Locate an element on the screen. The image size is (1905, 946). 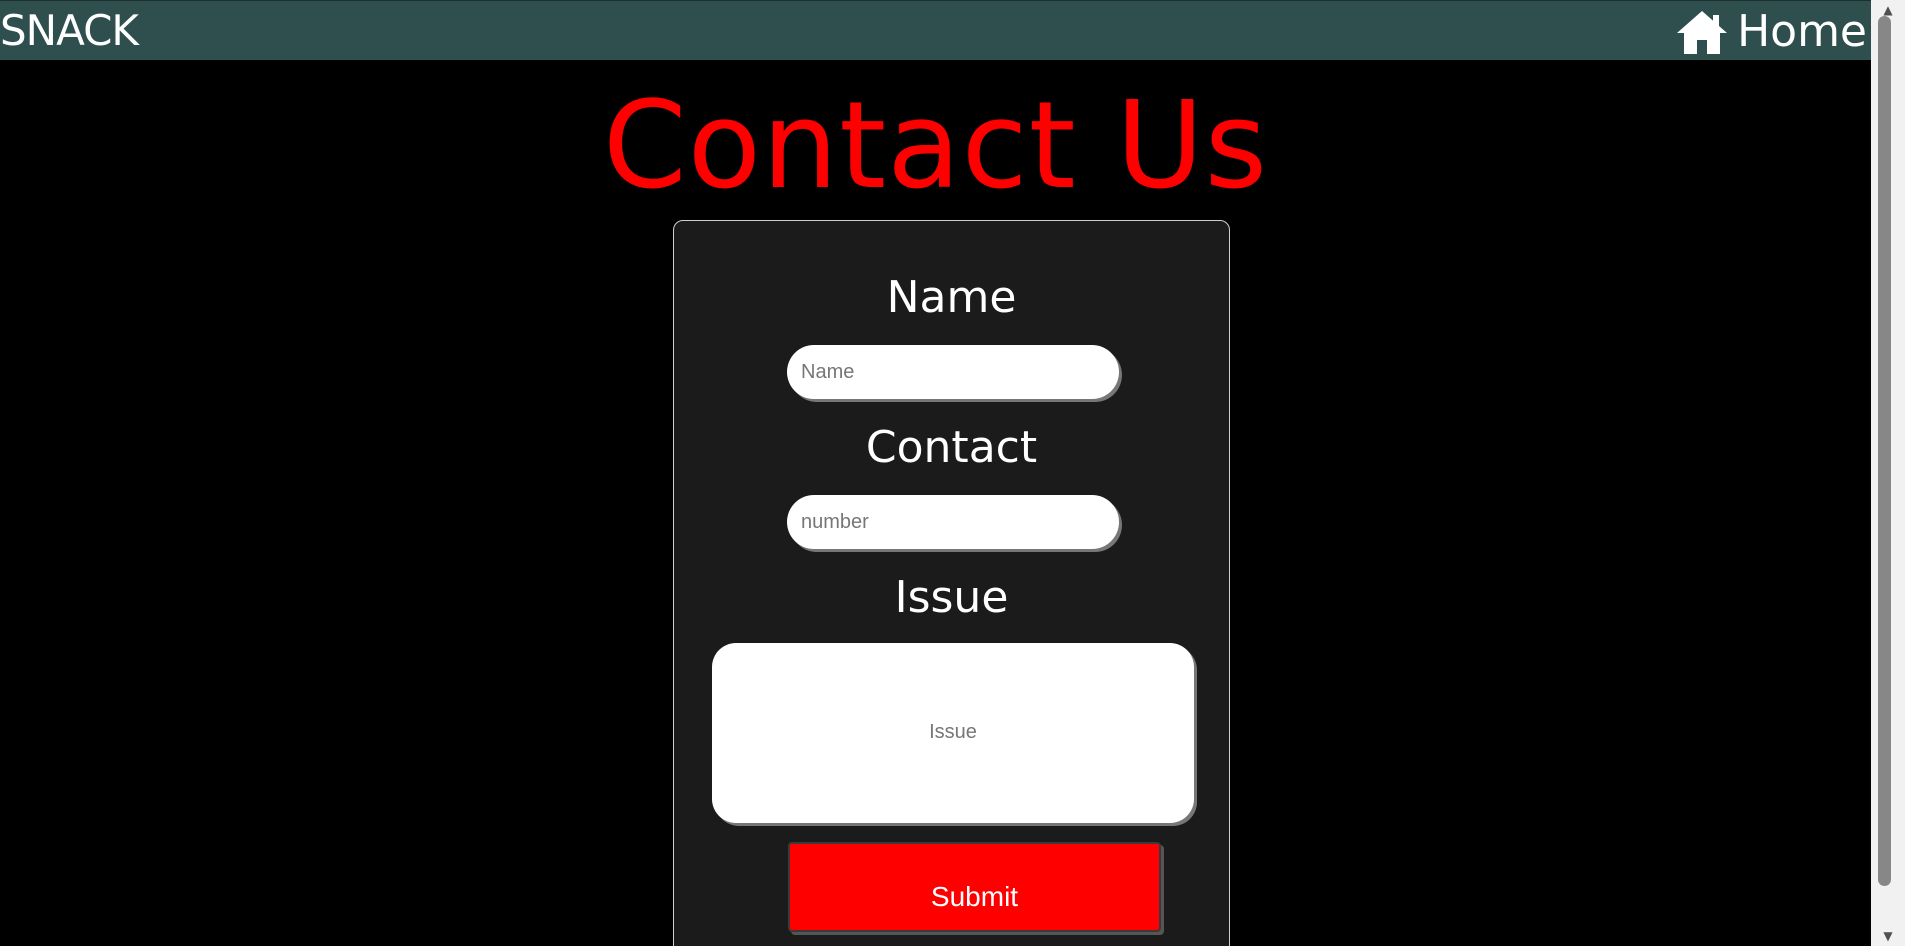
name-input is located at coordinates (953, 372).